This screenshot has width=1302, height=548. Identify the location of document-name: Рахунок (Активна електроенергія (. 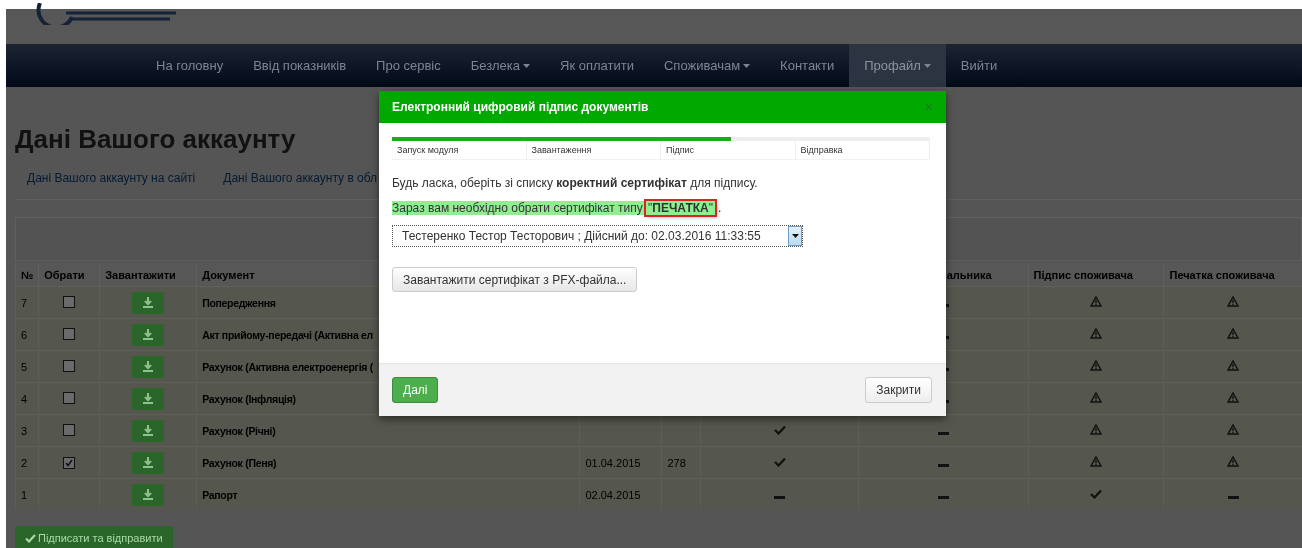
(287, 366).